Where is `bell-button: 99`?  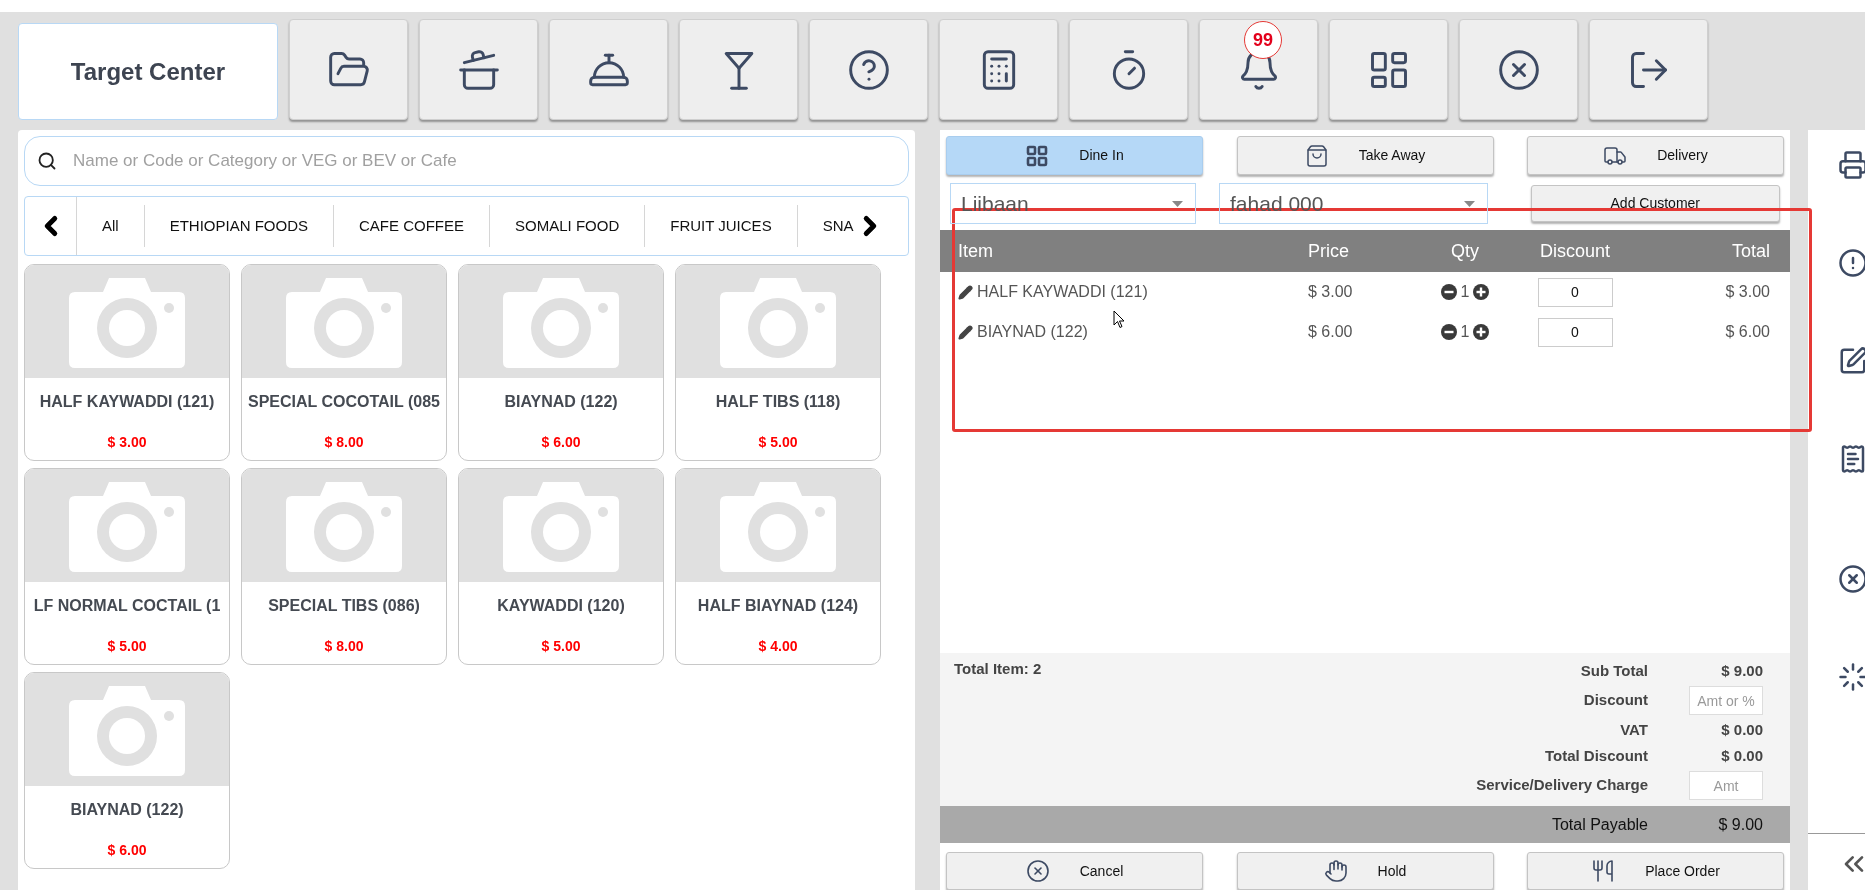
bell-button: 99 is located at coordinates (1258, 69).